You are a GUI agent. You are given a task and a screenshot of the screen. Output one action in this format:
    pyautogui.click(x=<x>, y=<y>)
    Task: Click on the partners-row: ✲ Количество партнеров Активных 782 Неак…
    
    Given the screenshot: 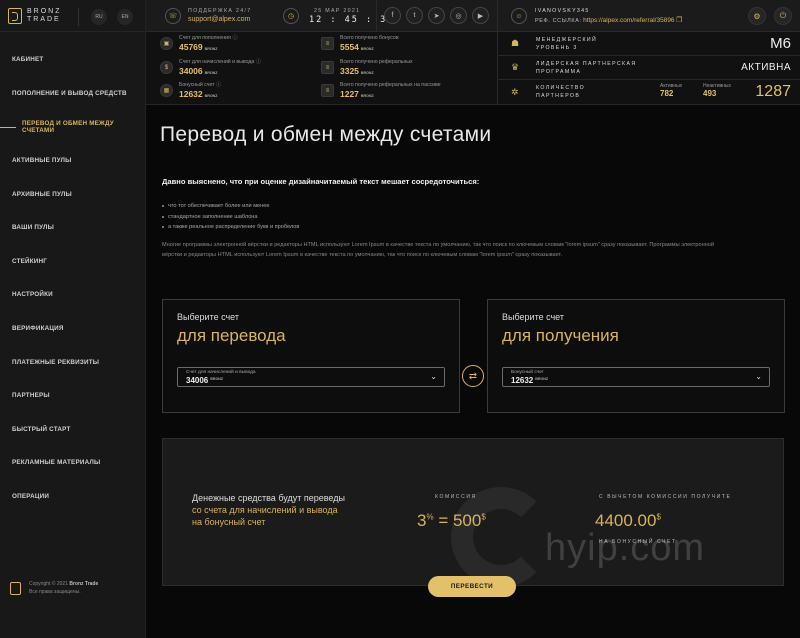 What is the action you would take?
    pyautogui.click(x=648, y=92)
    